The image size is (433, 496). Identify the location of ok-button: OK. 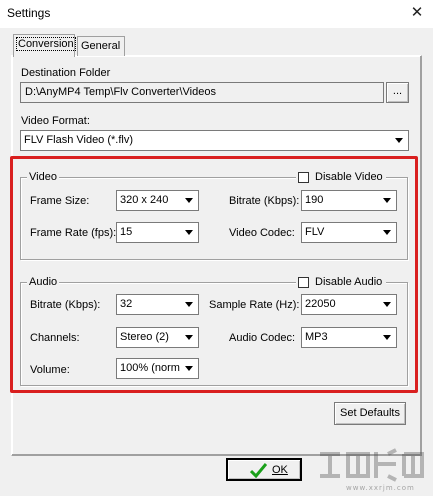
(264, 469).